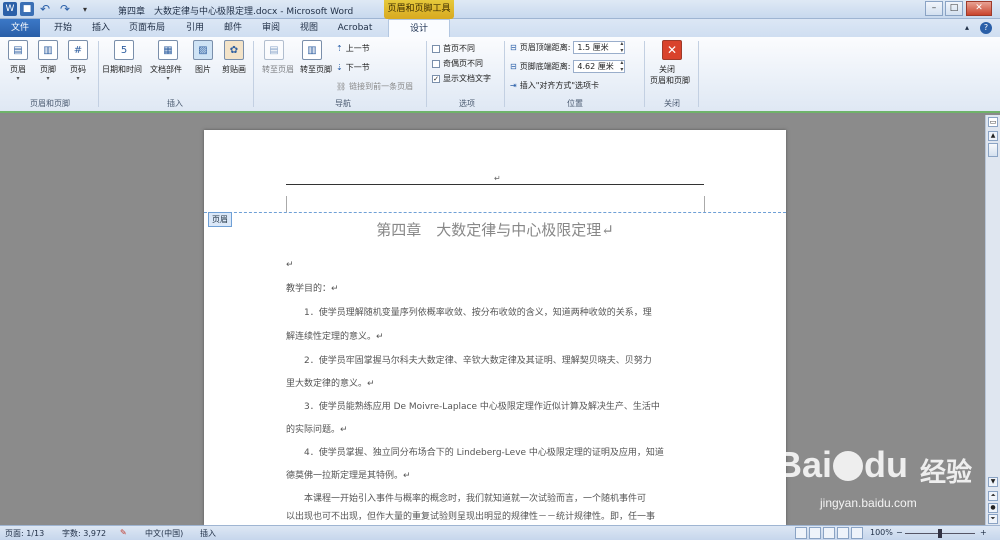  I want to click on redo-icon: ↷, so click(65, 9).